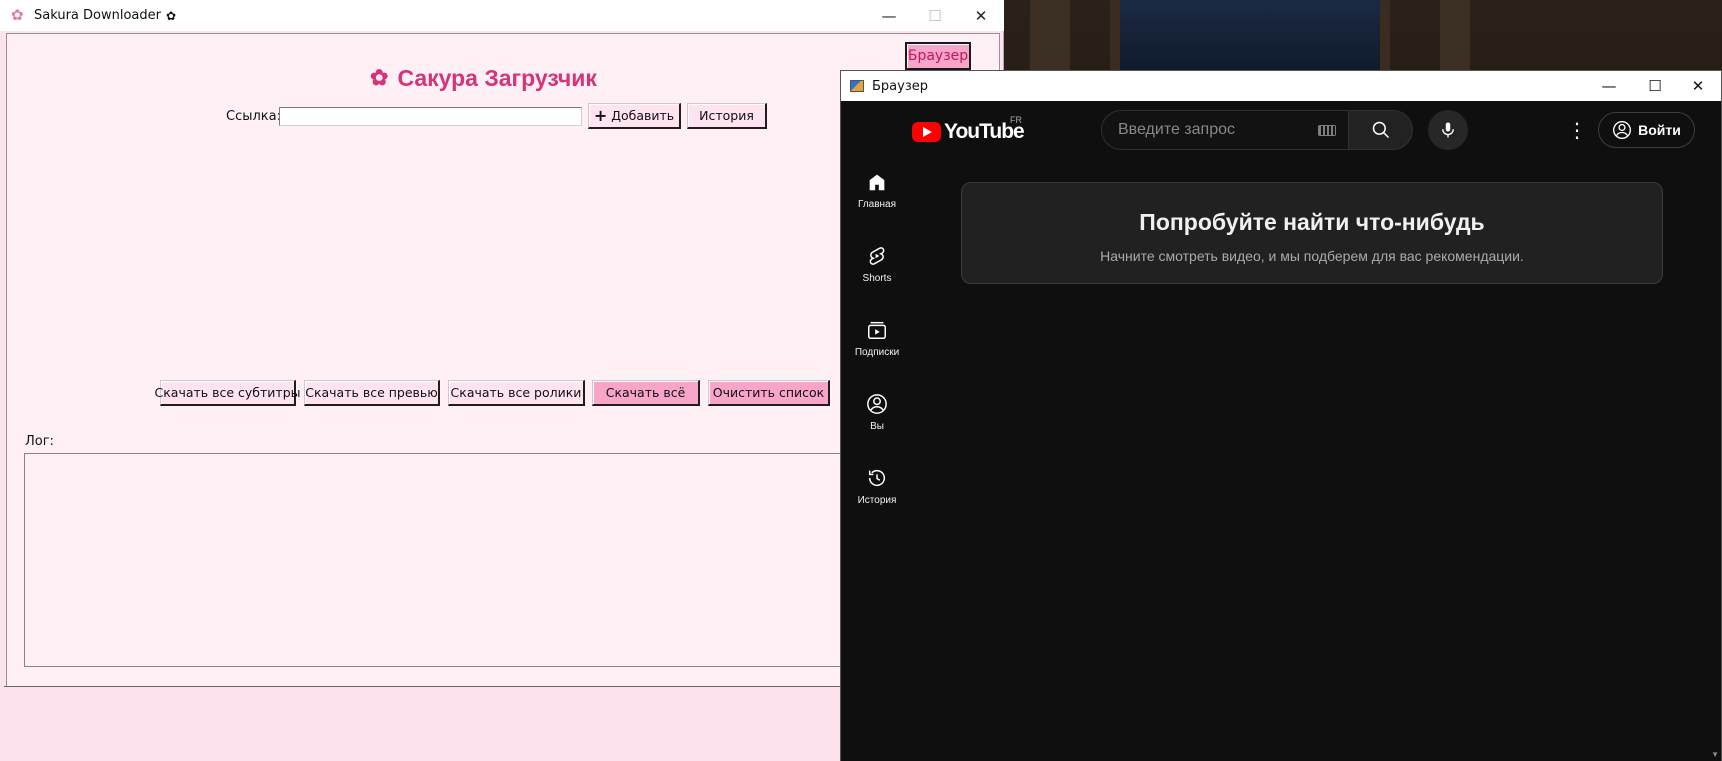 This screenshot has height=761, width=1722. I want to click on sidebar-item-label: Подписки, so click(877, 352).